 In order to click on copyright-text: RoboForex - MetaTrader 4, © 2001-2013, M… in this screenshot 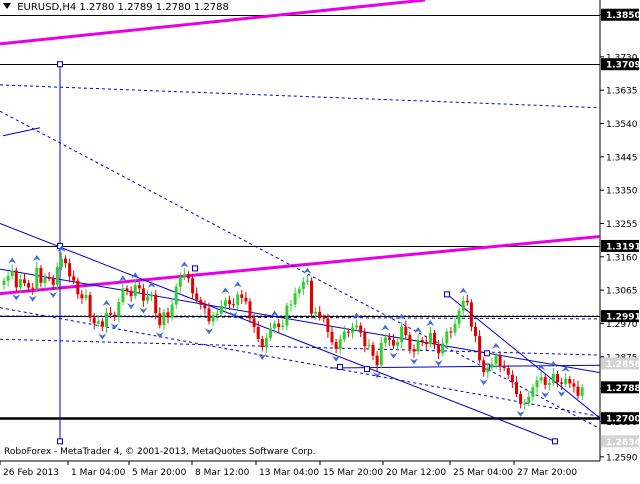, I will do `click(160, 452)`.